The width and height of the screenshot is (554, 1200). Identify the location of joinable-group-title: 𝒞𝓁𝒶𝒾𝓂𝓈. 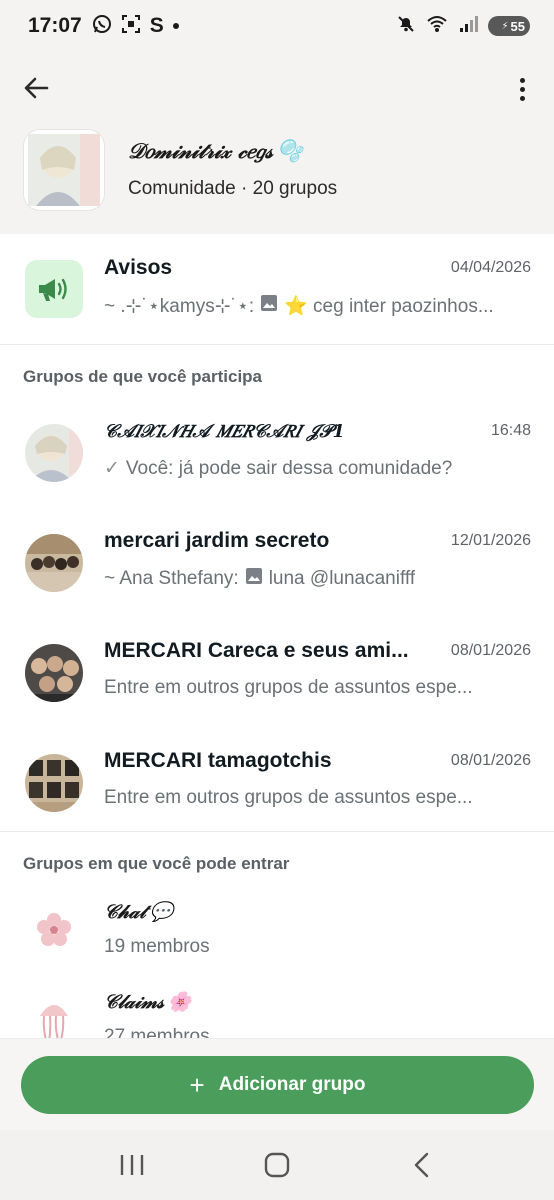
(134, 1001).